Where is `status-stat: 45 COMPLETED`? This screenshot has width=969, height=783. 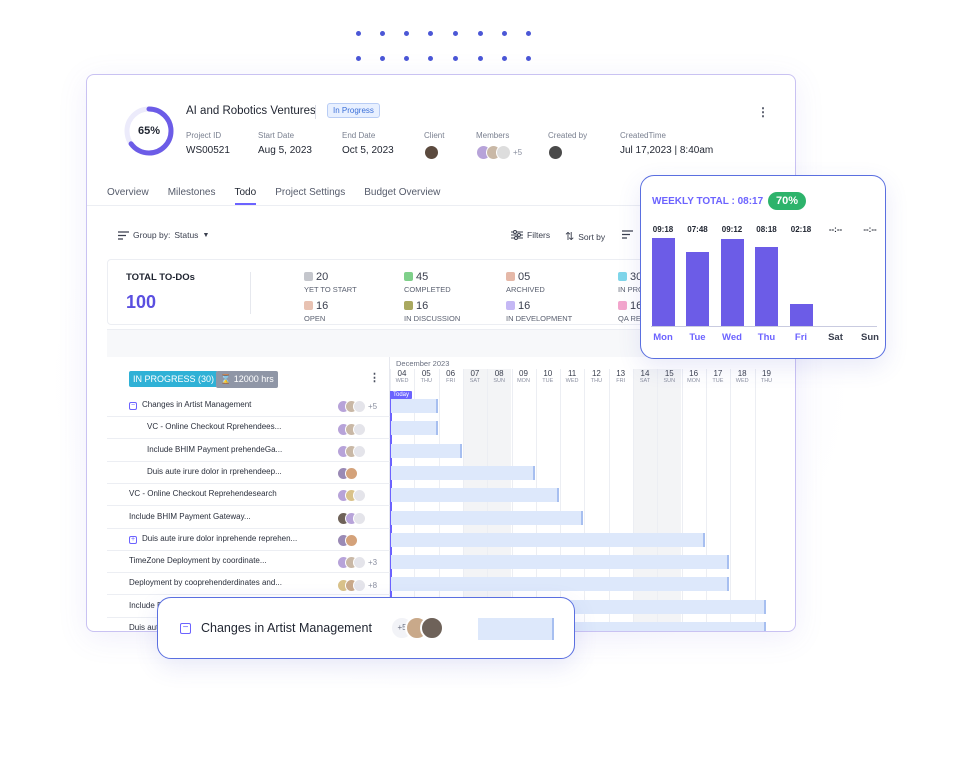 status-stat: 45 COMPLETED is located at coordinates (427, 280).